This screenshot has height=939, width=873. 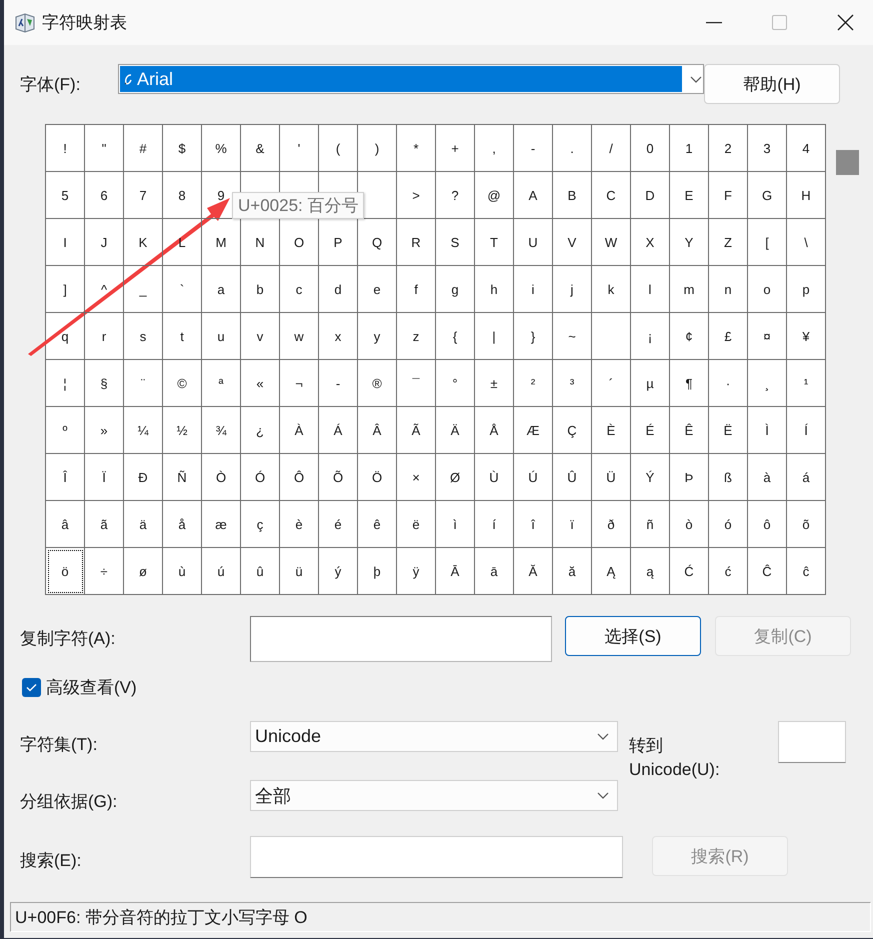 I want to click on character-cell: F, so click(x=728, y=195).